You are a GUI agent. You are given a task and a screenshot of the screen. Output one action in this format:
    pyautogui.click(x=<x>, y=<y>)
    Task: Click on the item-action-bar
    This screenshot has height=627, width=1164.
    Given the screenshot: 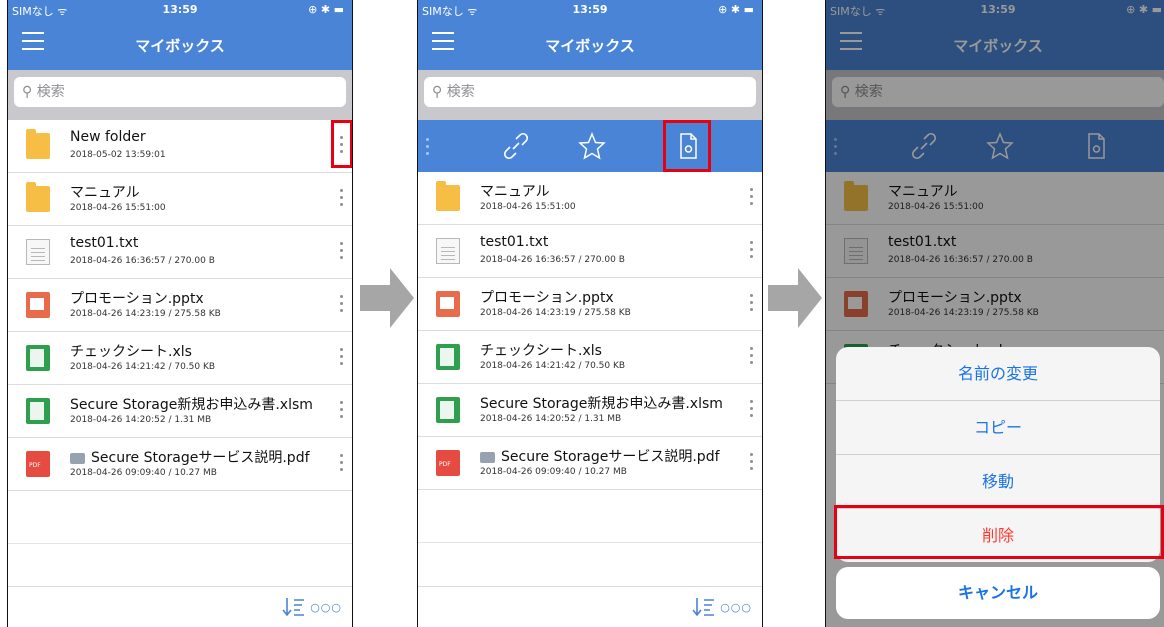 What is the action you would take?
    pyautogui.click(x=590, y=146)
    